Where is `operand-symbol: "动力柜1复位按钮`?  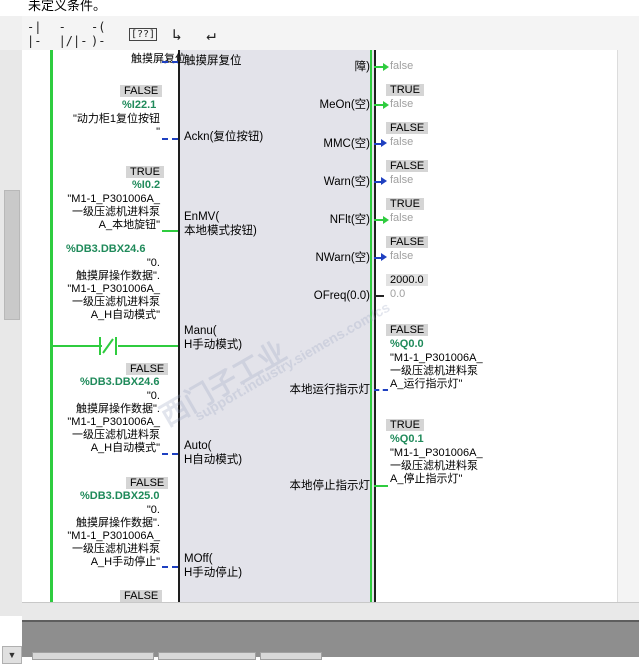
operand-symbol: "动力柜1复位按钮 is located at coordinates (98, 119).